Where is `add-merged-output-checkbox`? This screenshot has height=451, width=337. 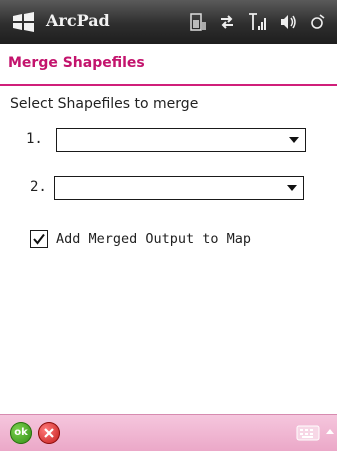
add-merged-output-checkbox is located at coordinates (39, 239).